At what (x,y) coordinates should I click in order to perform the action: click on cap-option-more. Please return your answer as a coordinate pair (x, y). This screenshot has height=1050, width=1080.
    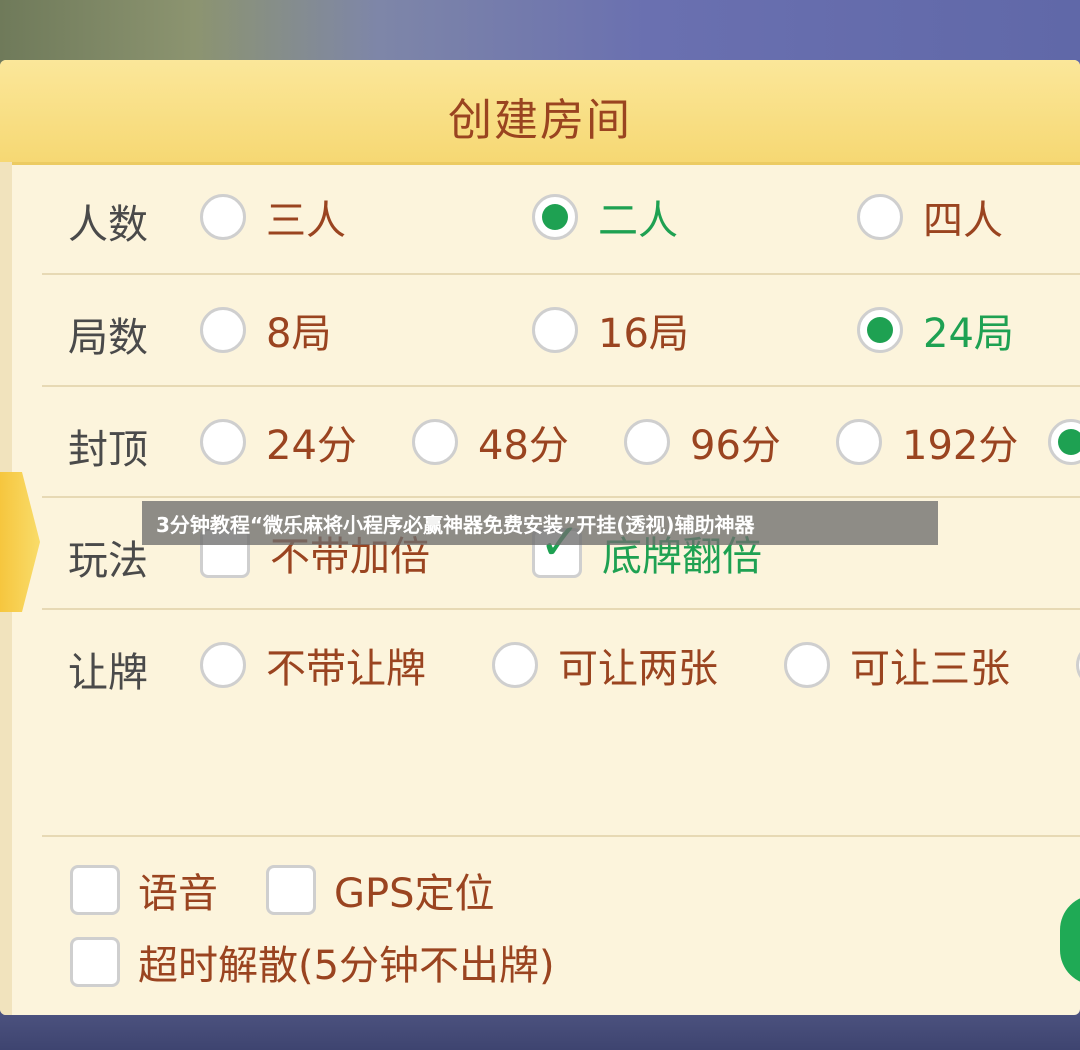
    Looking at the image, I should click on (1064, 442).